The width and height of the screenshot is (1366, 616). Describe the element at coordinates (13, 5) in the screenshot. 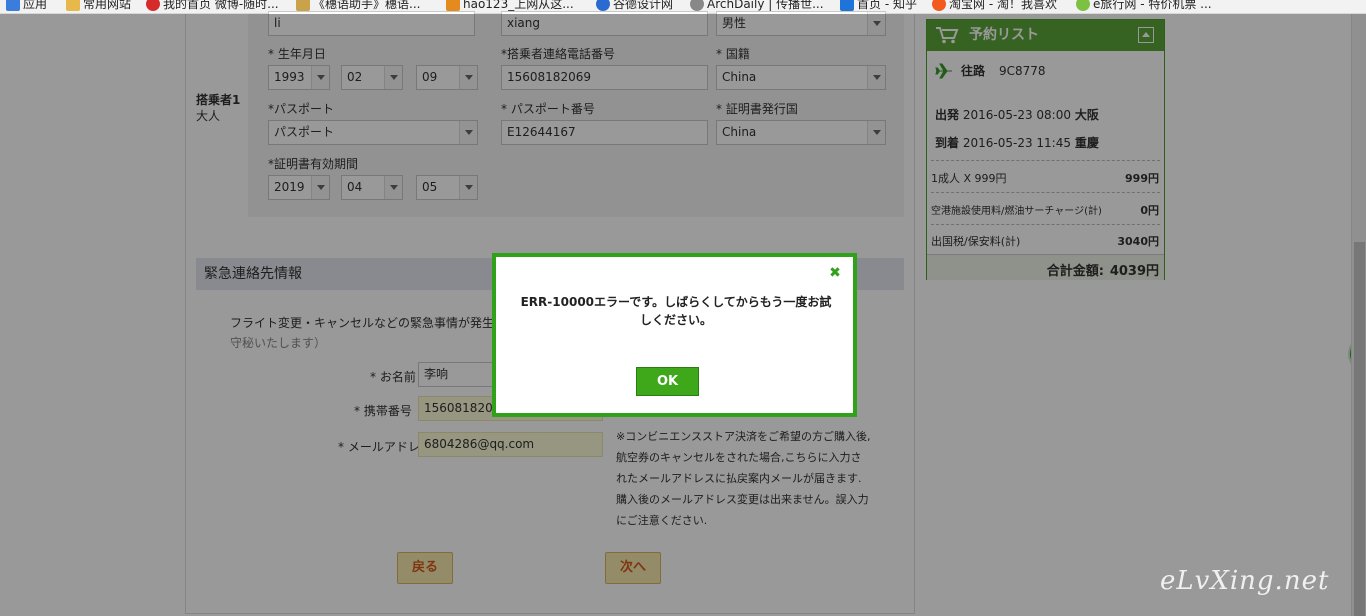

I see `apps-icon` at that location.